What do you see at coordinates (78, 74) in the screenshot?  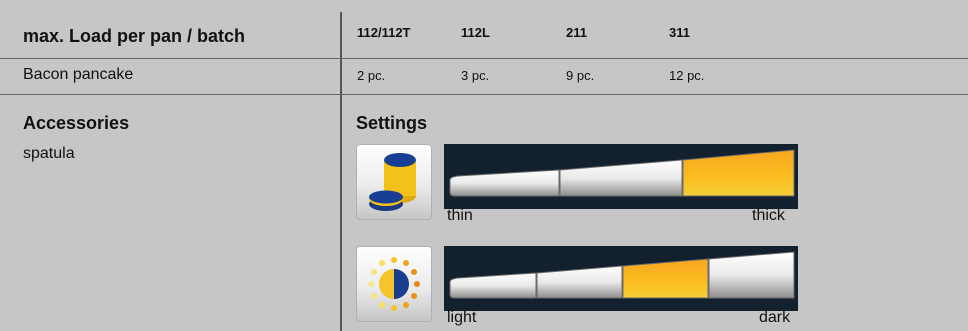 I see `product-name: Bacon pancake` at bounding box center [78, 74].